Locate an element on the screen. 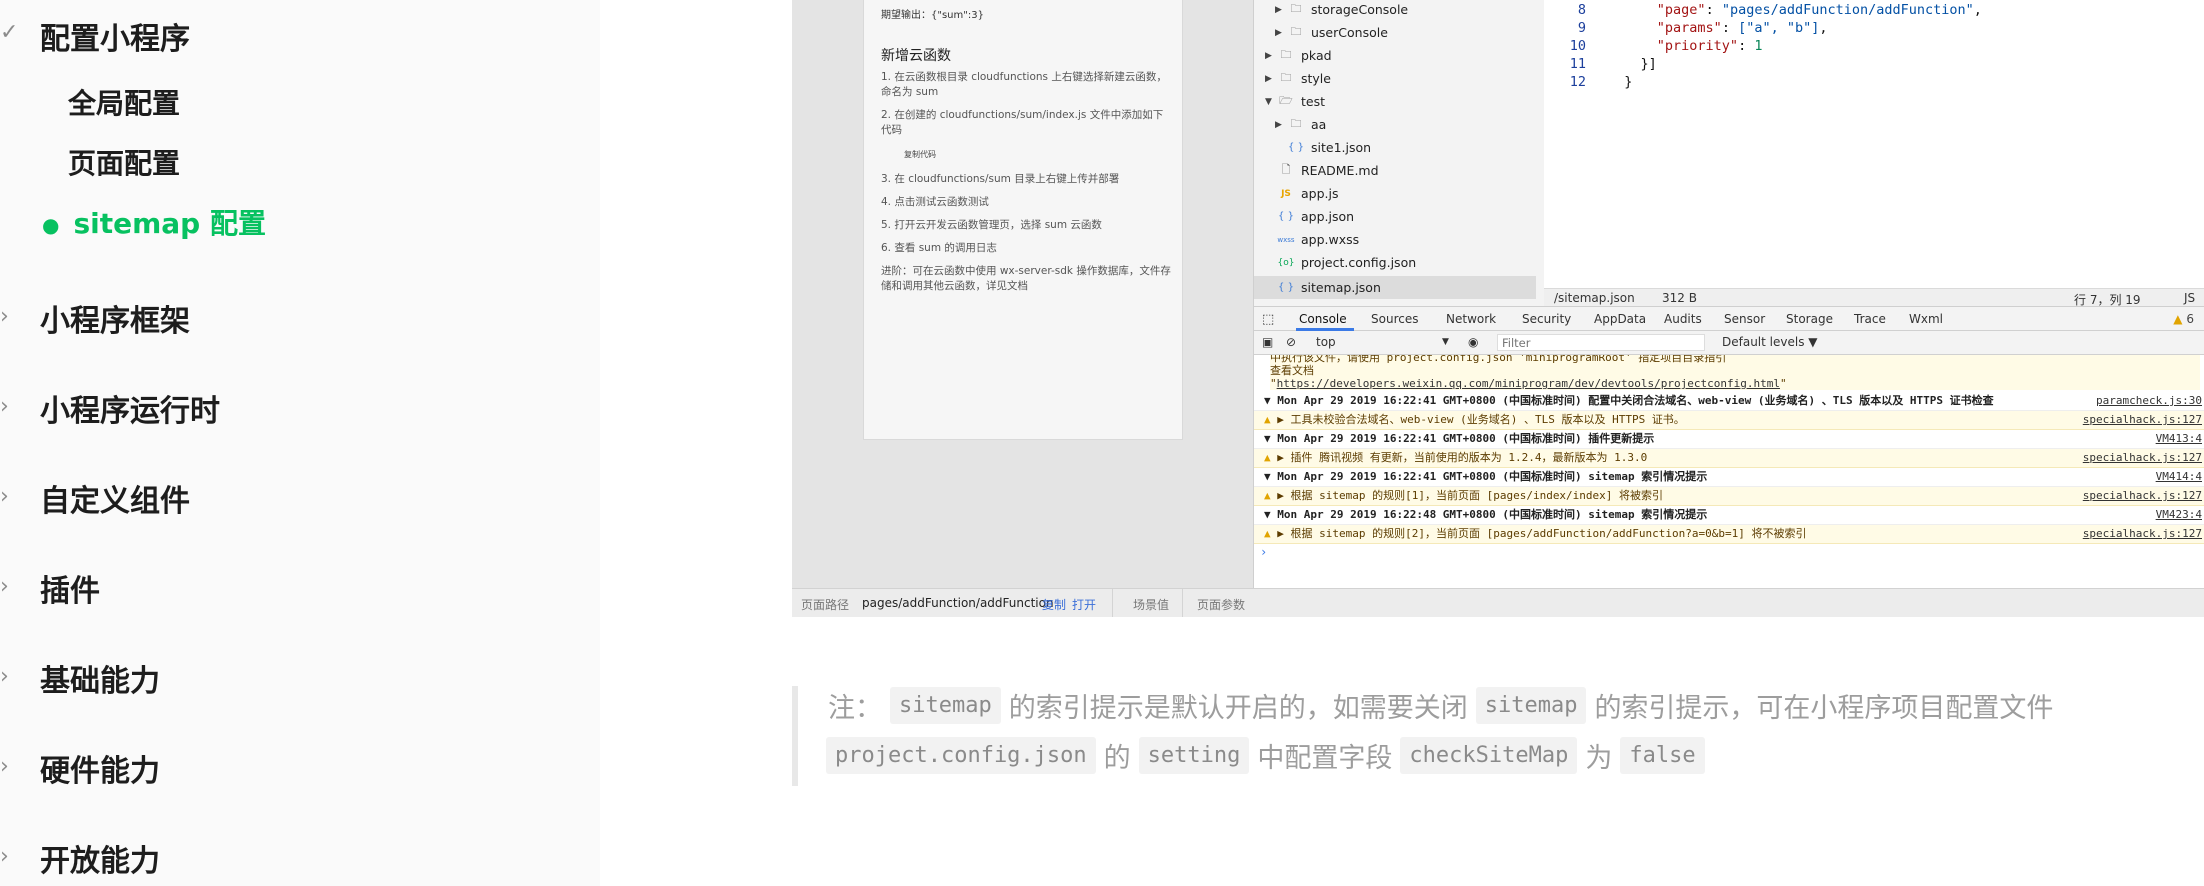  warning-counter: ▲ 6 is located at coordinates (2183, 319).